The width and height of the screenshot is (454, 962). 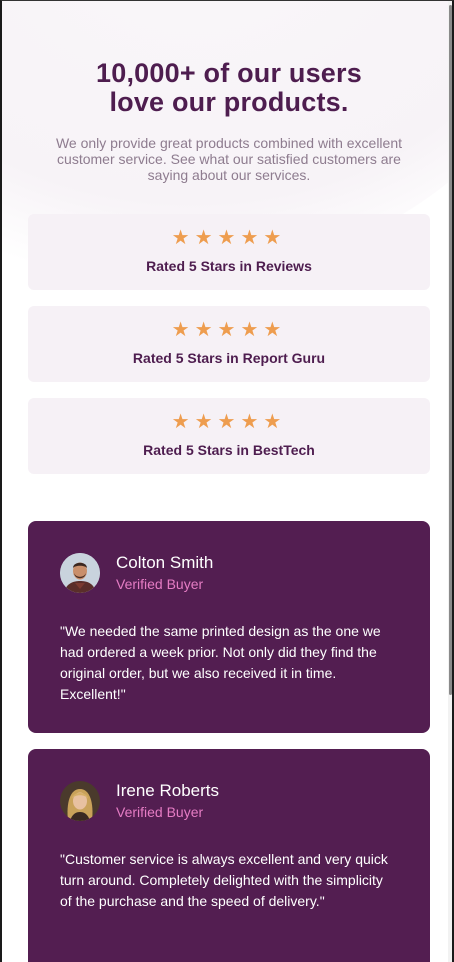 What do you see at coordinates (229, 252) in the screenshot?
I see `rating-reviews: ★★★★★ Rated 5 Stars in Reviews` at bounding box center [229, 252].